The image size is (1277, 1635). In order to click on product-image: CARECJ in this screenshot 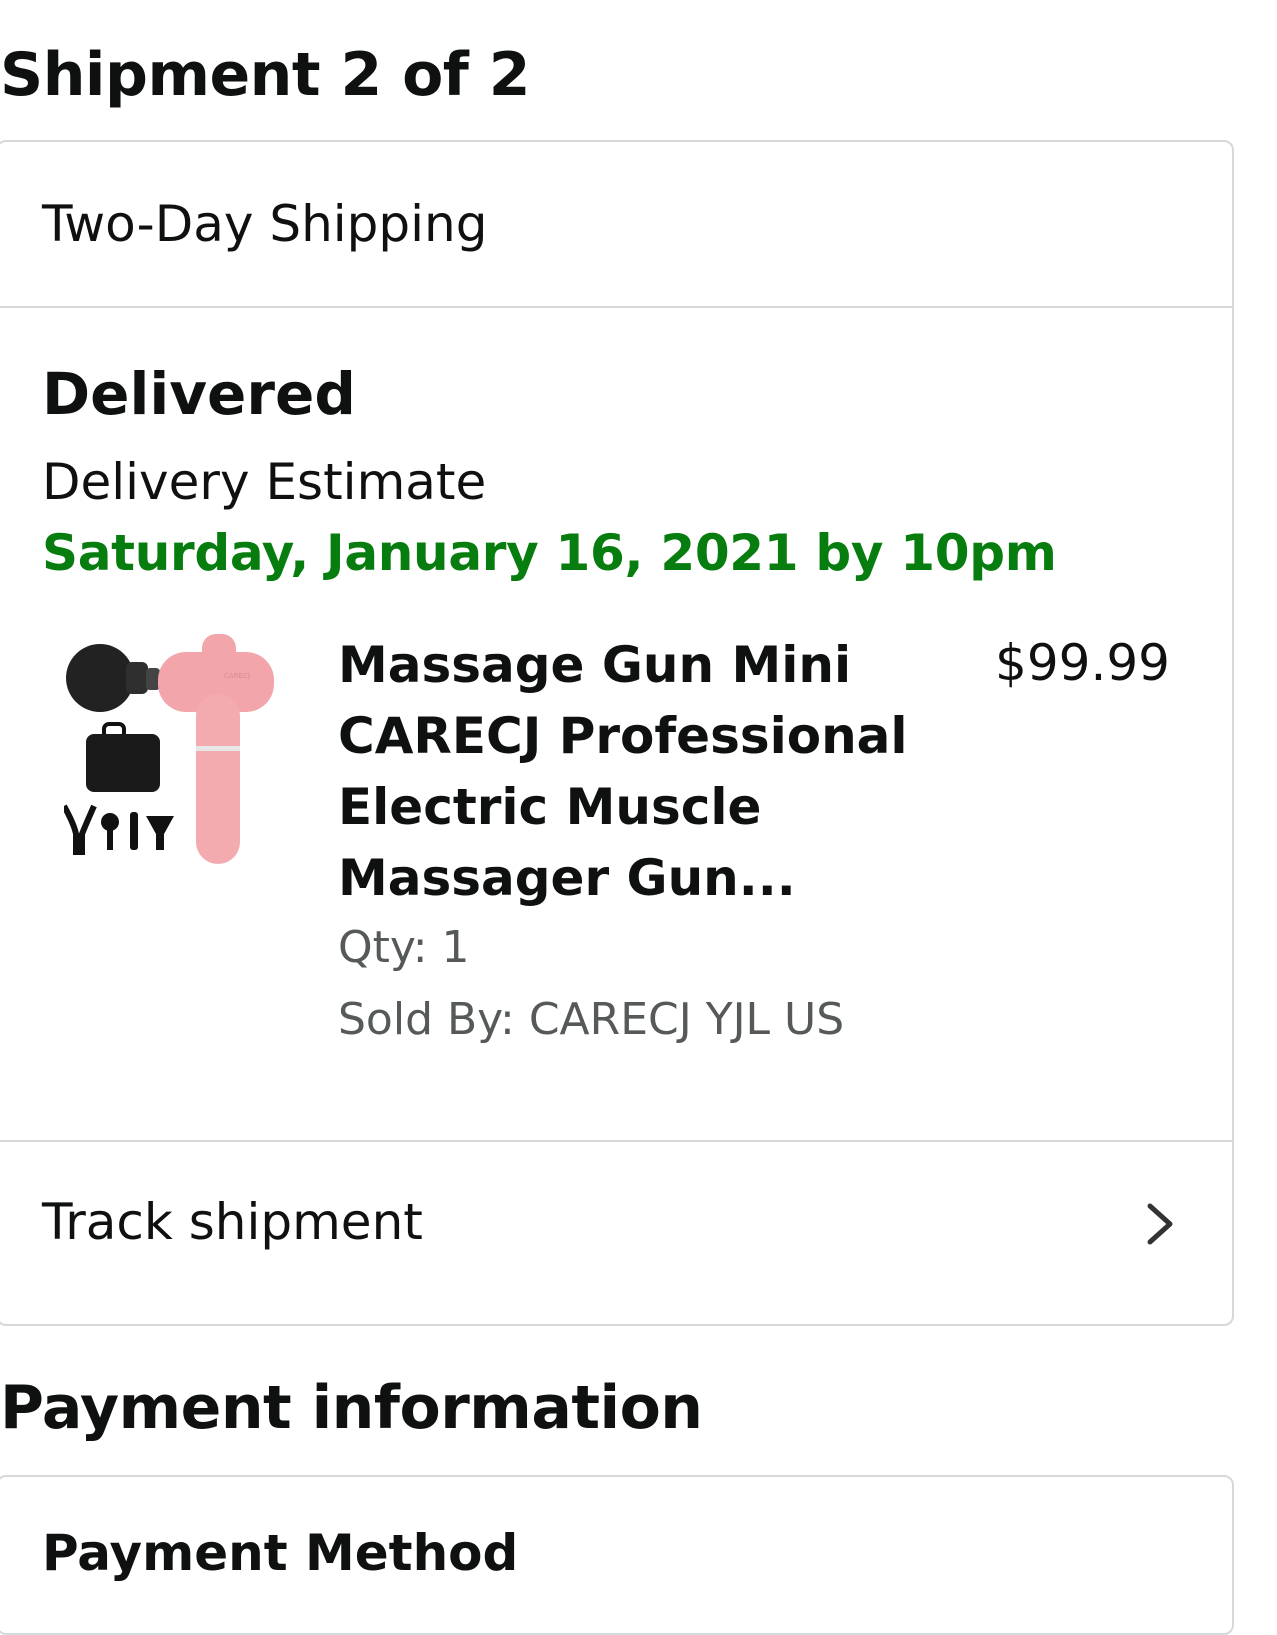, I will do `click(172, 754)`.